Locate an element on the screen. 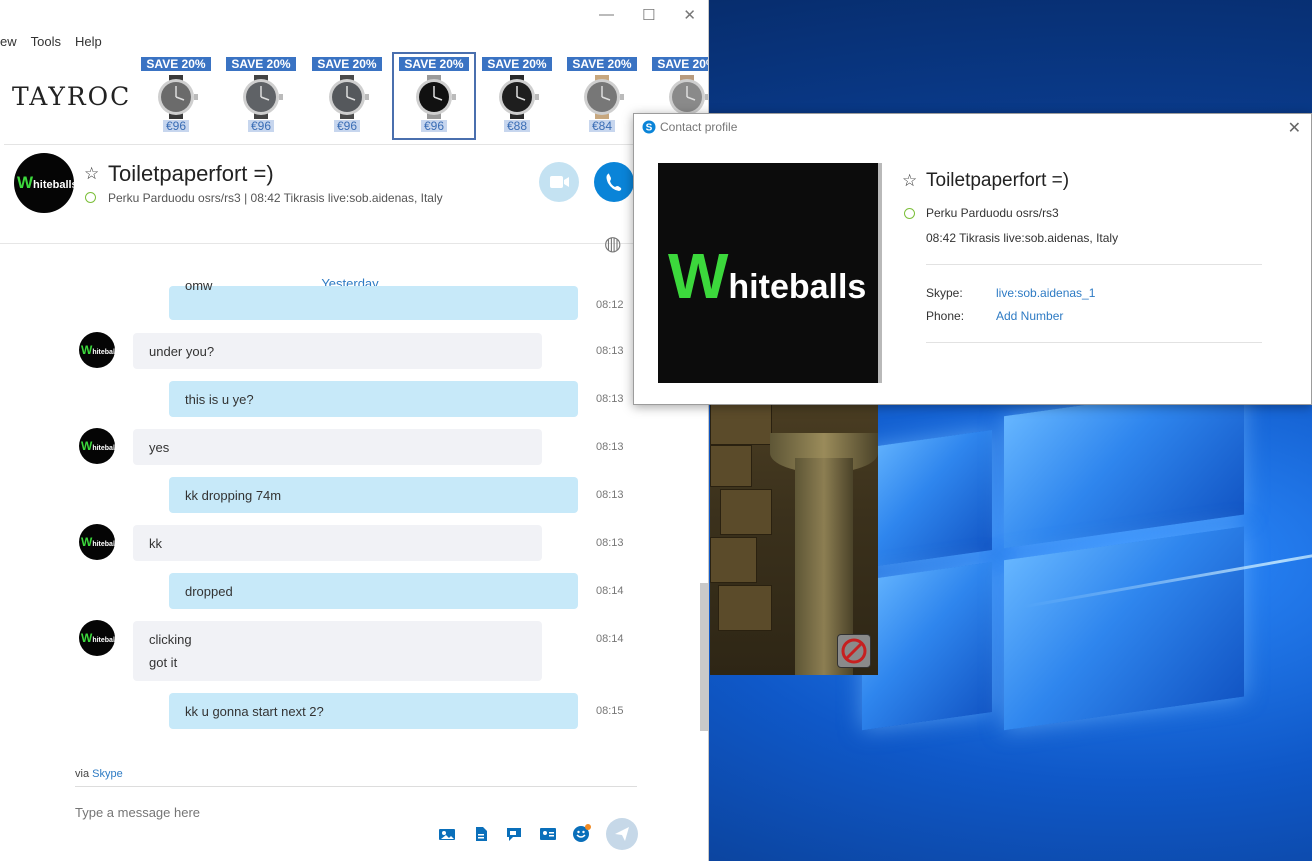 The width and height of the screenshot is (1312, 861). send-button is located at coordinates (622, 834).